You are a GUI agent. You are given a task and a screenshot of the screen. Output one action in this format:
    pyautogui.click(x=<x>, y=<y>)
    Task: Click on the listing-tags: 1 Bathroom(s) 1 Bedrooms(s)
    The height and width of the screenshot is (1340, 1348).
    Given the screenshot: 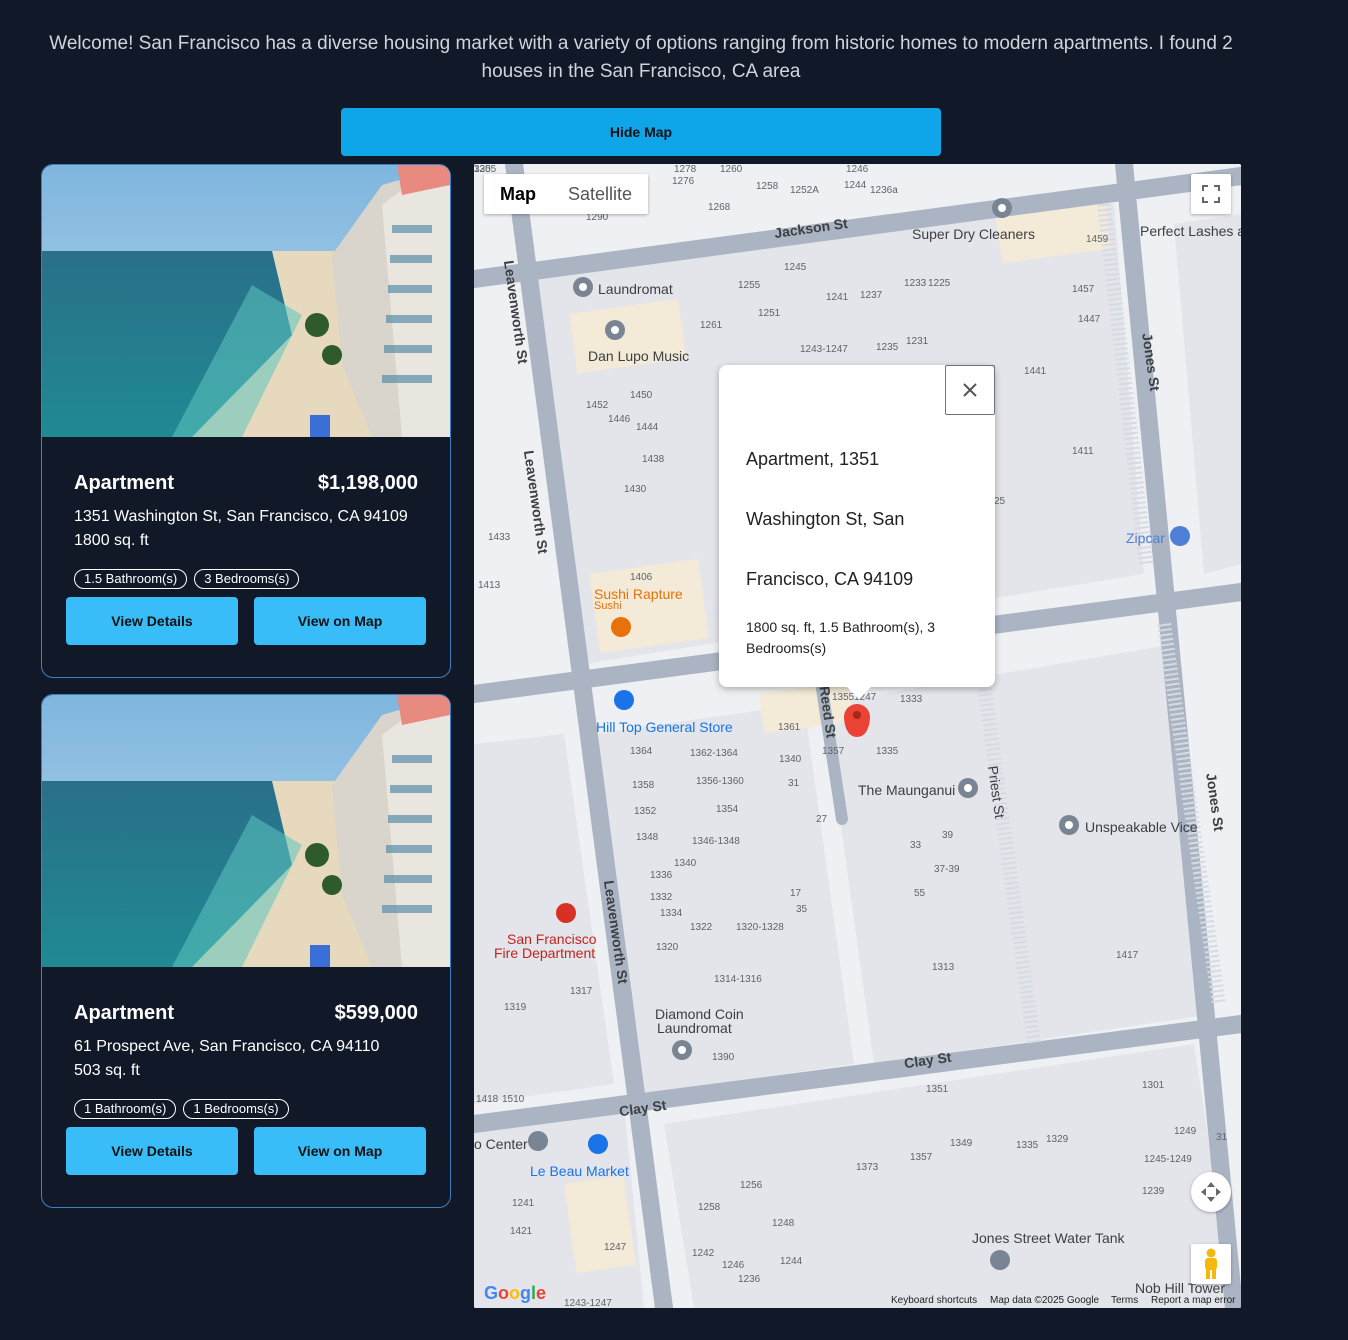 What is the action you would take?
    pyautogui.click(x=181, y=1109)
    